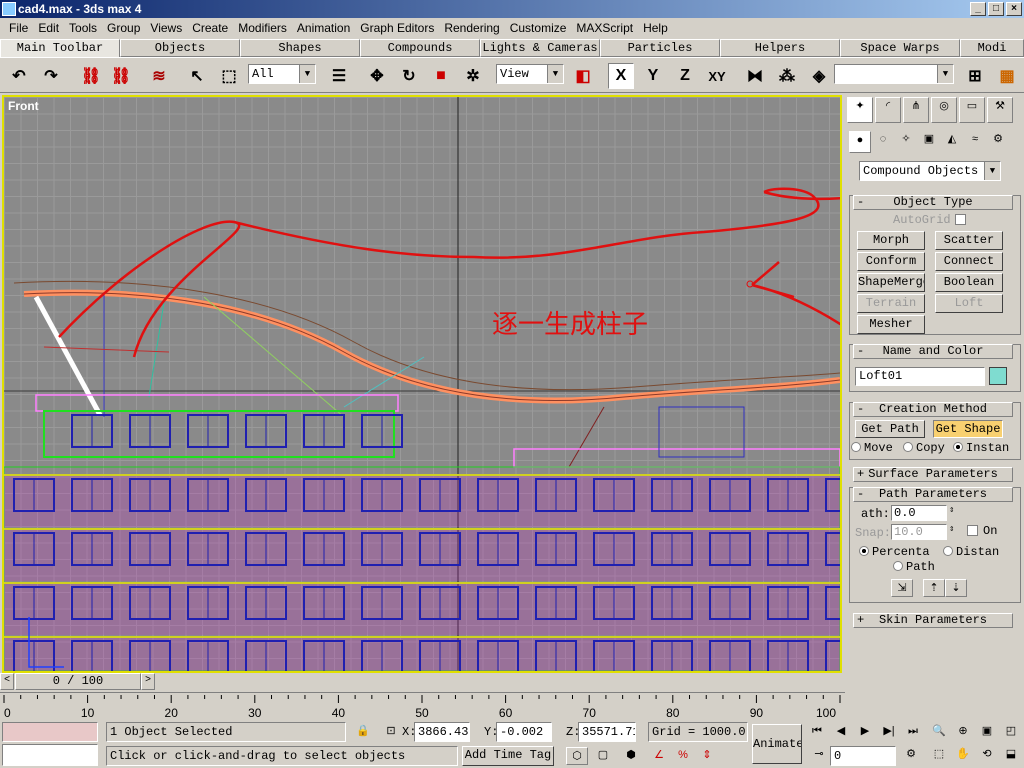 Image resolution: width=1024 pixels, height=768 pixels. I want to click on restrict-x-button: X, so click(621, 76).